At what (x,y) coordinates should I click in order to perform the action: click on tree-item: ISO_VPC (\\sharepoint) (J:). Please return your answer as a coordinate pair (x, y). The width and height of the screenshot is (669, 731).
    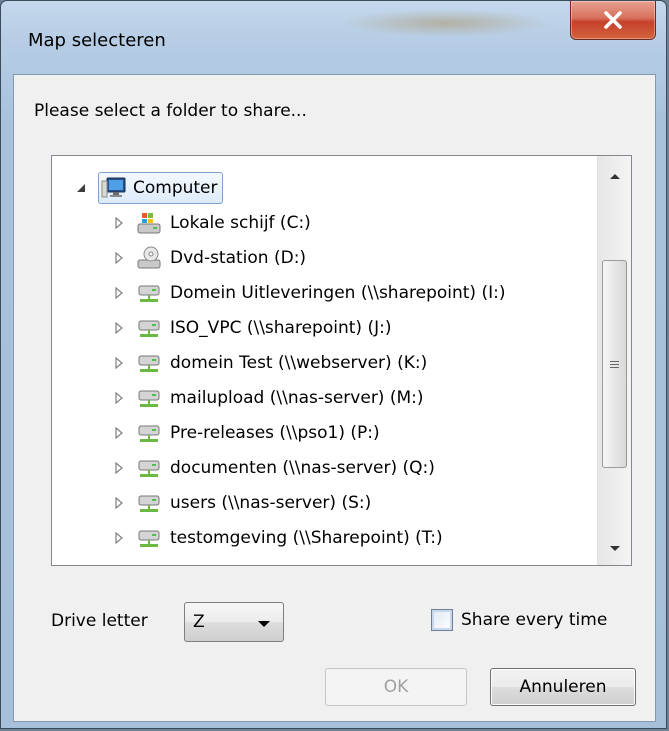
    Looking at the image, I should click on (251, 328).